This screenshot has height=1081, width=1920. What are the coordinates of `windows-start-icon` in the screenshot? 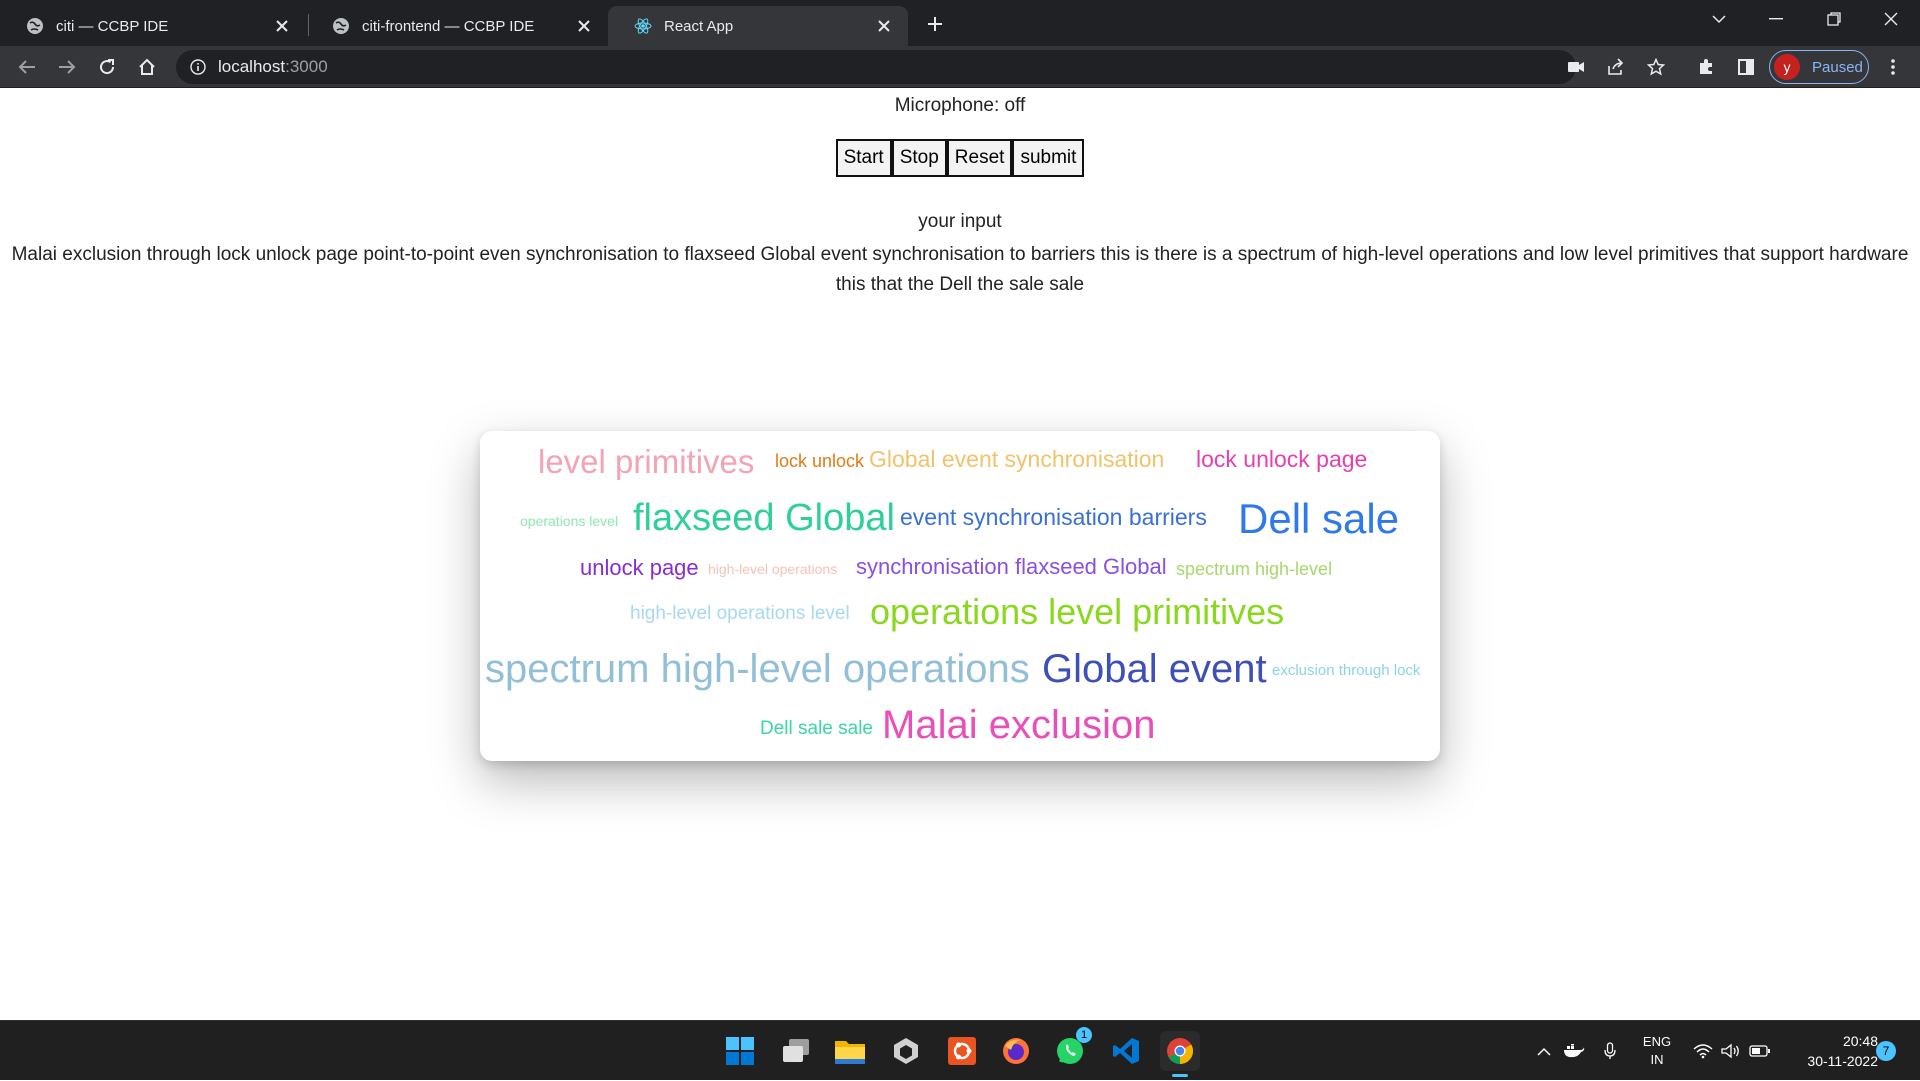 It's located at (740, 1051).